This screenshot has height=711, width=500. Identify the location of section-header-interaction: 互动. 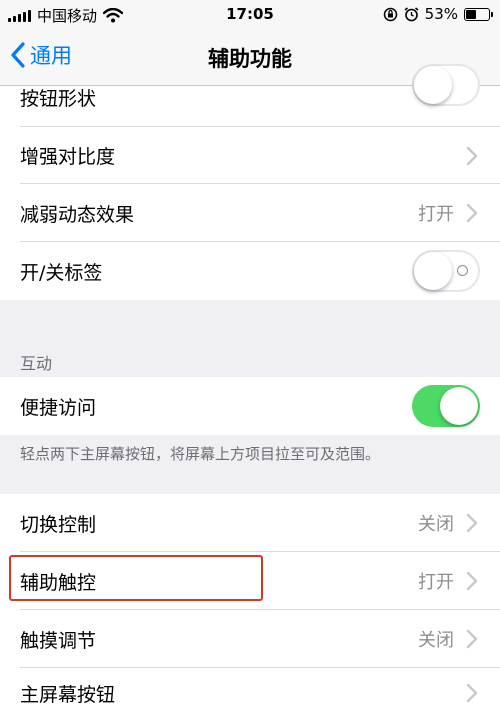
(36, 363).